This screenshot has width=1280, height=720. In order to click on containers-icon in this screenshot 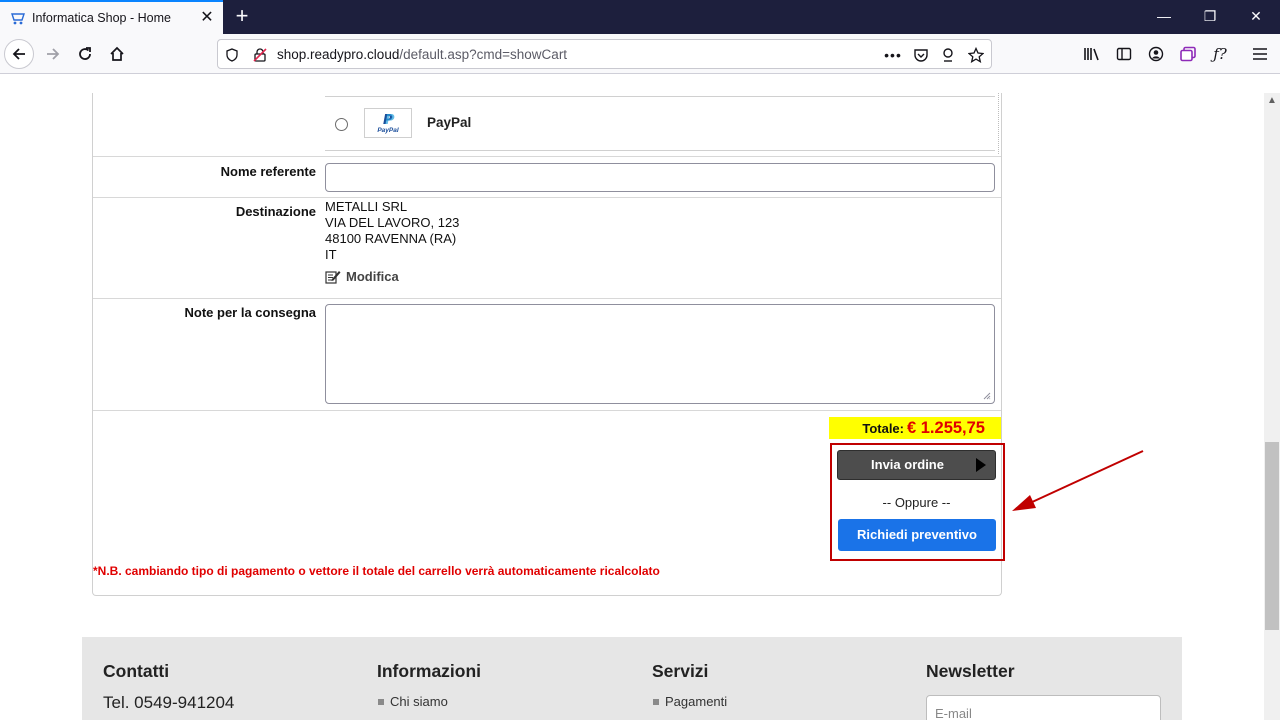, I will do `click(1188, 54)`.